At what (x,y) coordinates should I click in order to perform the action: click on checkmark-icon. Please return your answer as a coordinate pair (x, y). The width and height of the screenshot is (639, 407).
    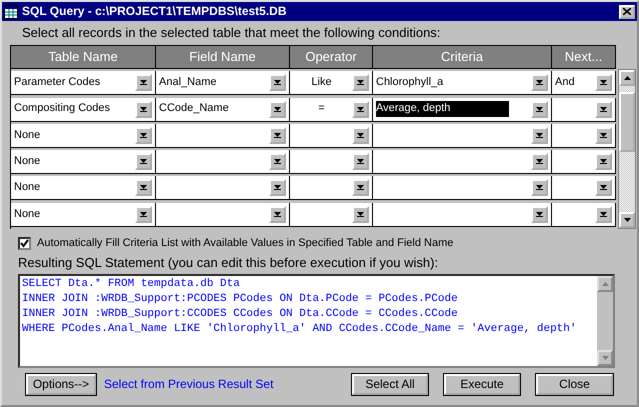
    Looking at the image, I should click on (24, 243).